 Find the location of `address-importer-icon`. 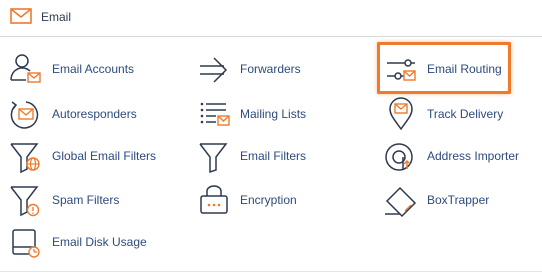

address-importer-icon is located at coordinates (401, 157).